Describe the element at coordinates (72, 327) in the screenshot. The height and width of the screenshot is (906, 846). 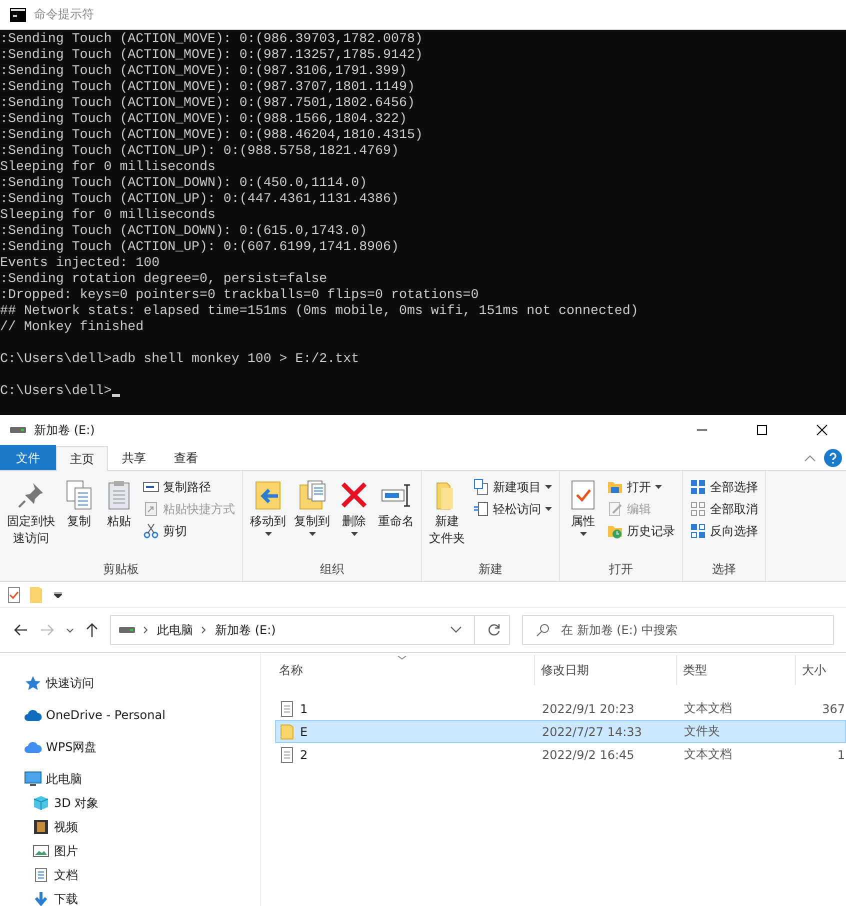
I see `console-line: // Monkey finished` at that location.